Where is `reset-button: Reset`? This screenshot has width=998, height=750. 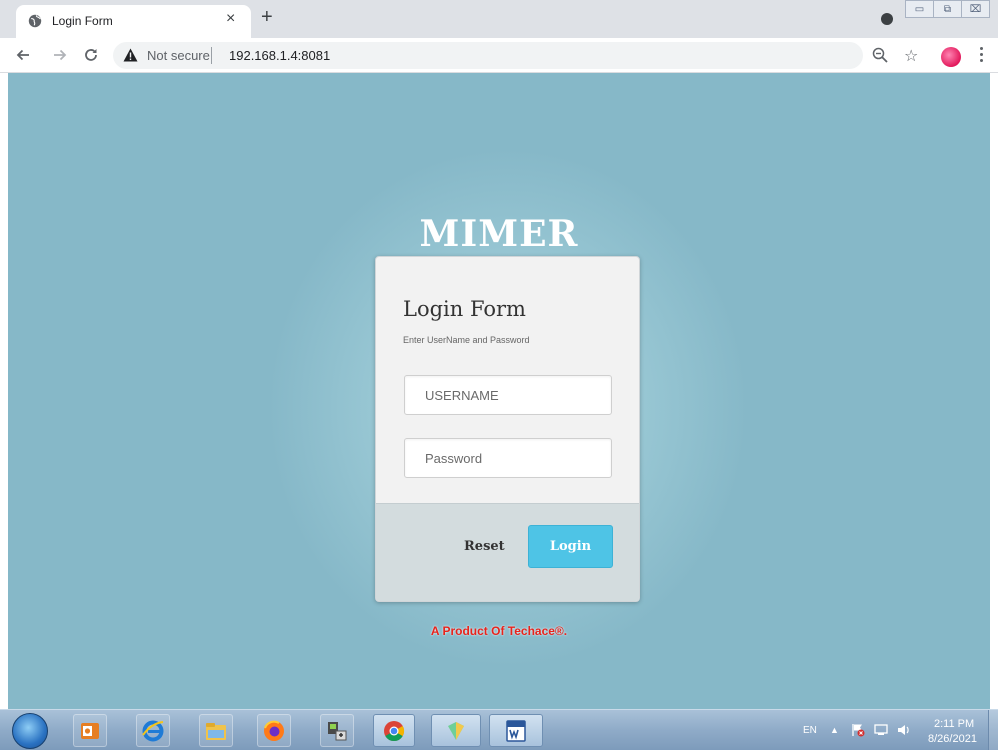
reset-button: Reset is located at coordinates (484, 546).